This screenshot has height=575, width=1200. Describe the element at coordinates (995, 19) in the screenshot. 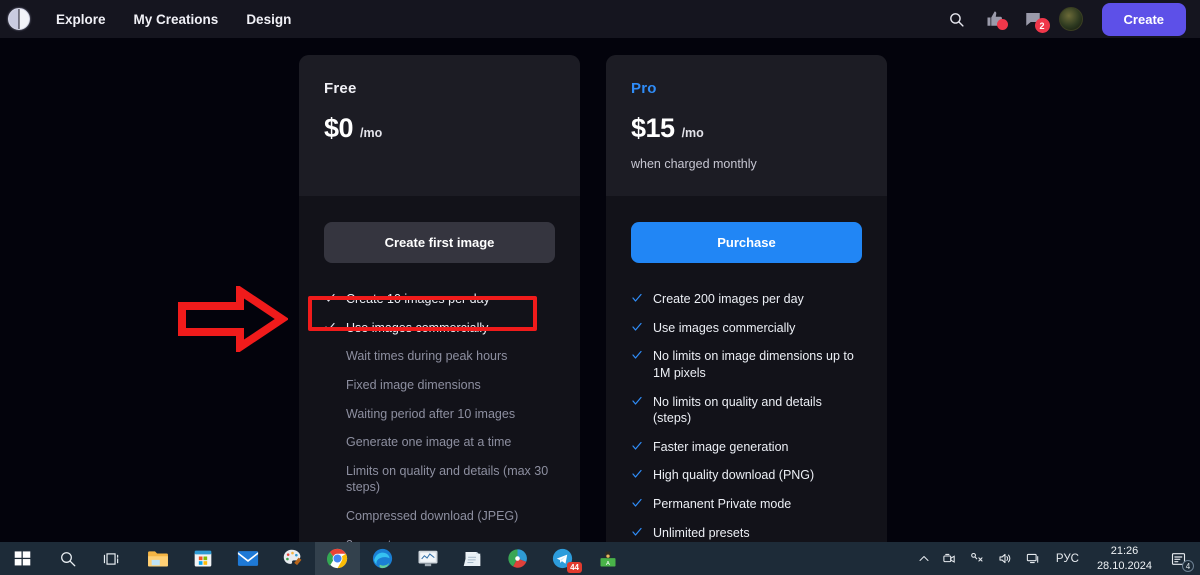

I see `likes-button` at that location.